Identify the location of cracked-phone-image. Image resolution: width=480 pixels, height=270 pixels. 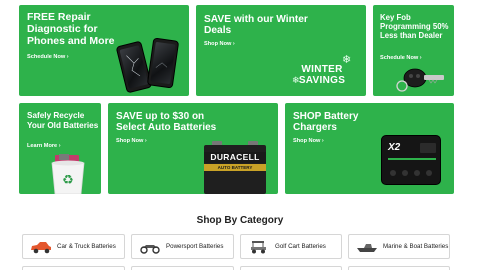
(134, 67).